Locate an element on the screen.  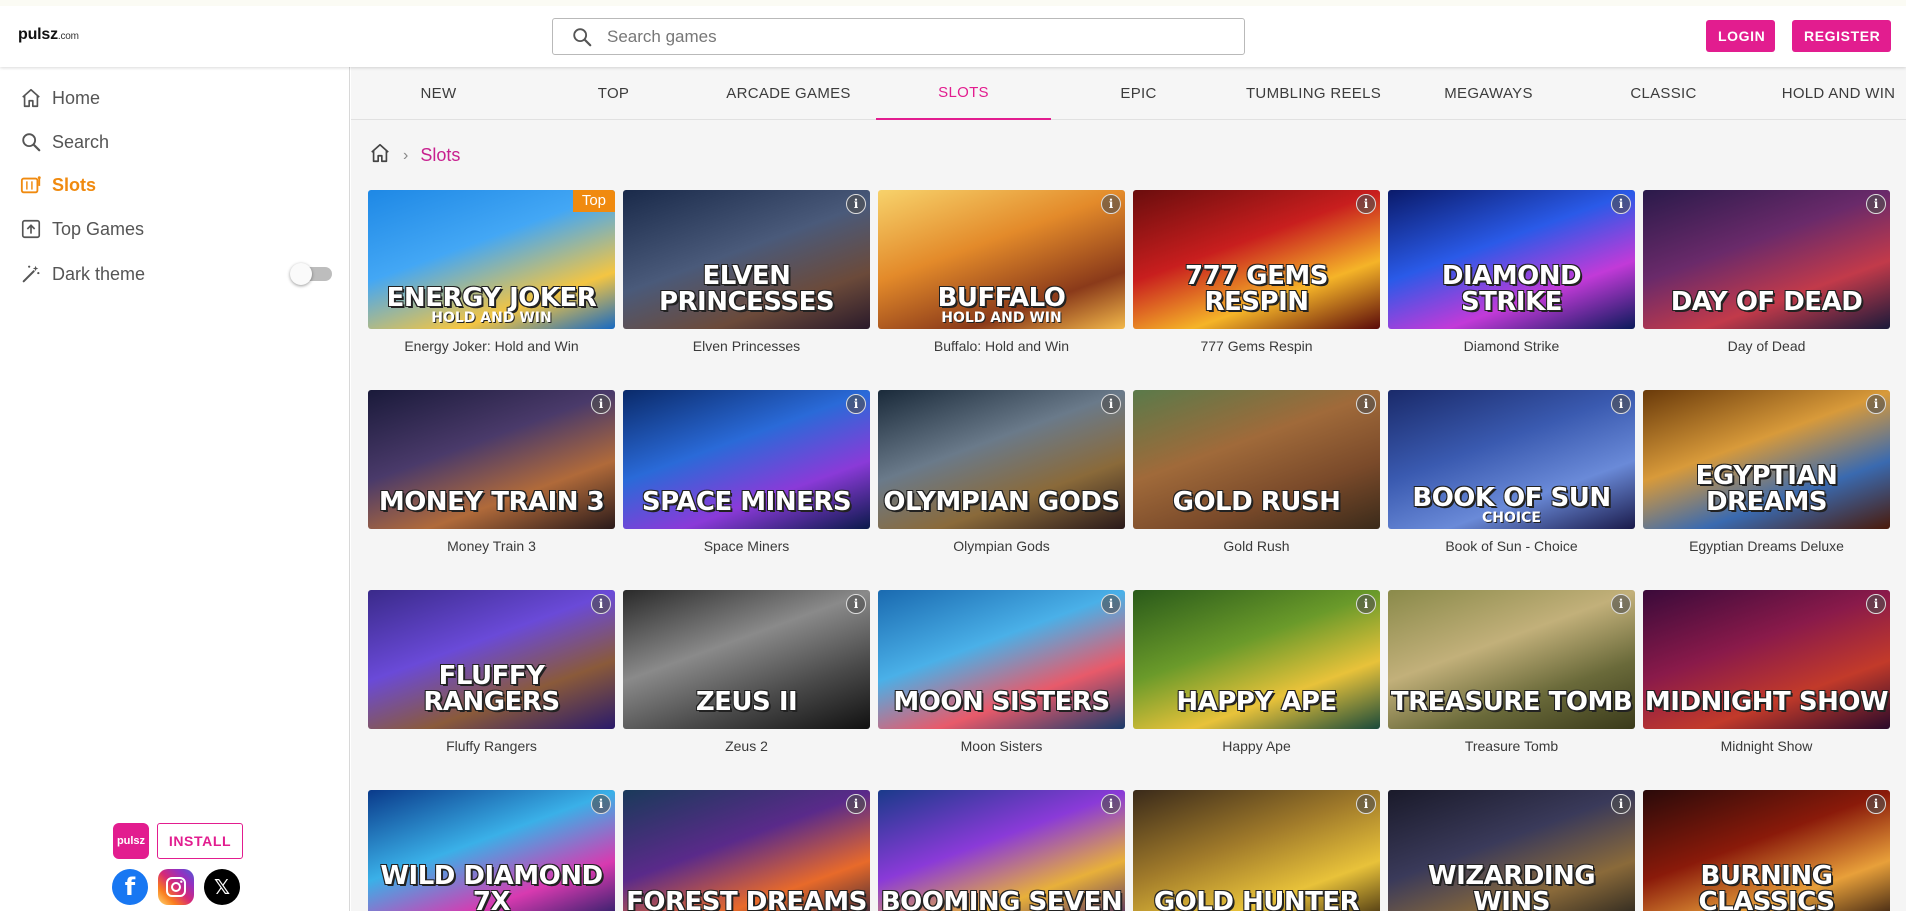
search-bar is located at coordinates (898, 36).